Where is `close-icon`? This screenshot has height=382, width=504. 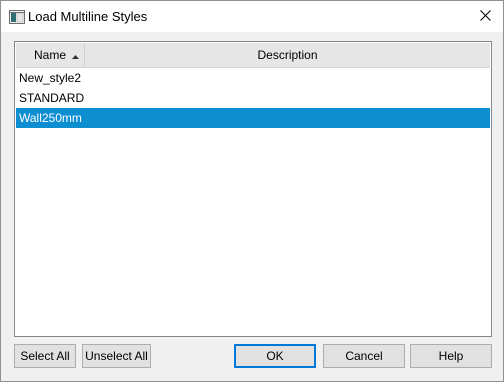 close-icon is located at coordinates (485, 16).